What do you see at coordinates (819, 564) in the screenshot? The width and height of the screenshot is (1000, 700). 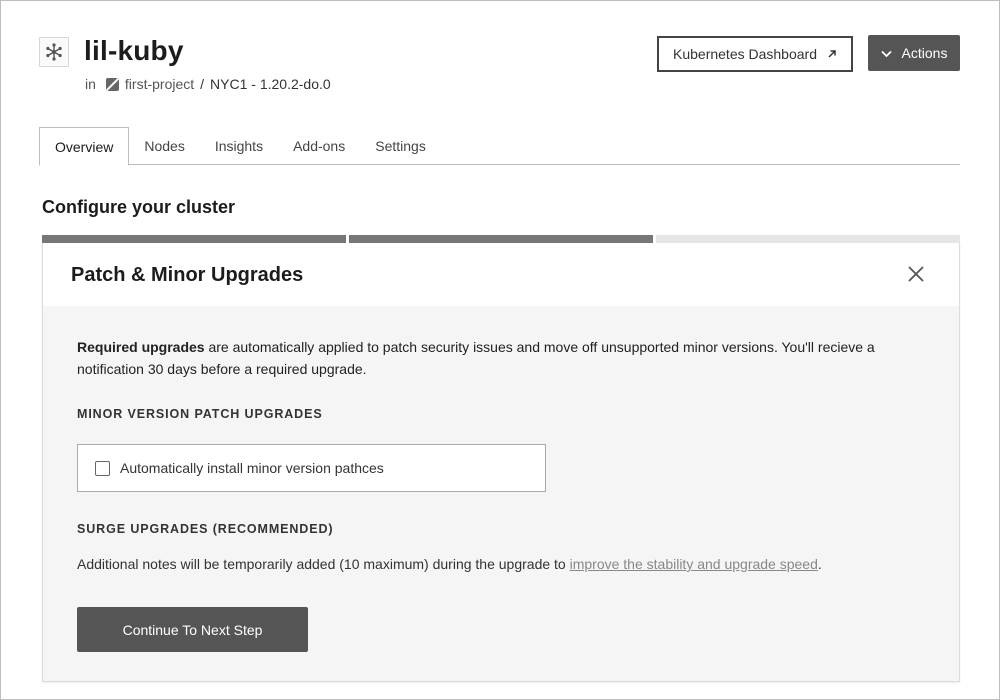 I see `surge-note-end: .` at bounding box center [819, 564].